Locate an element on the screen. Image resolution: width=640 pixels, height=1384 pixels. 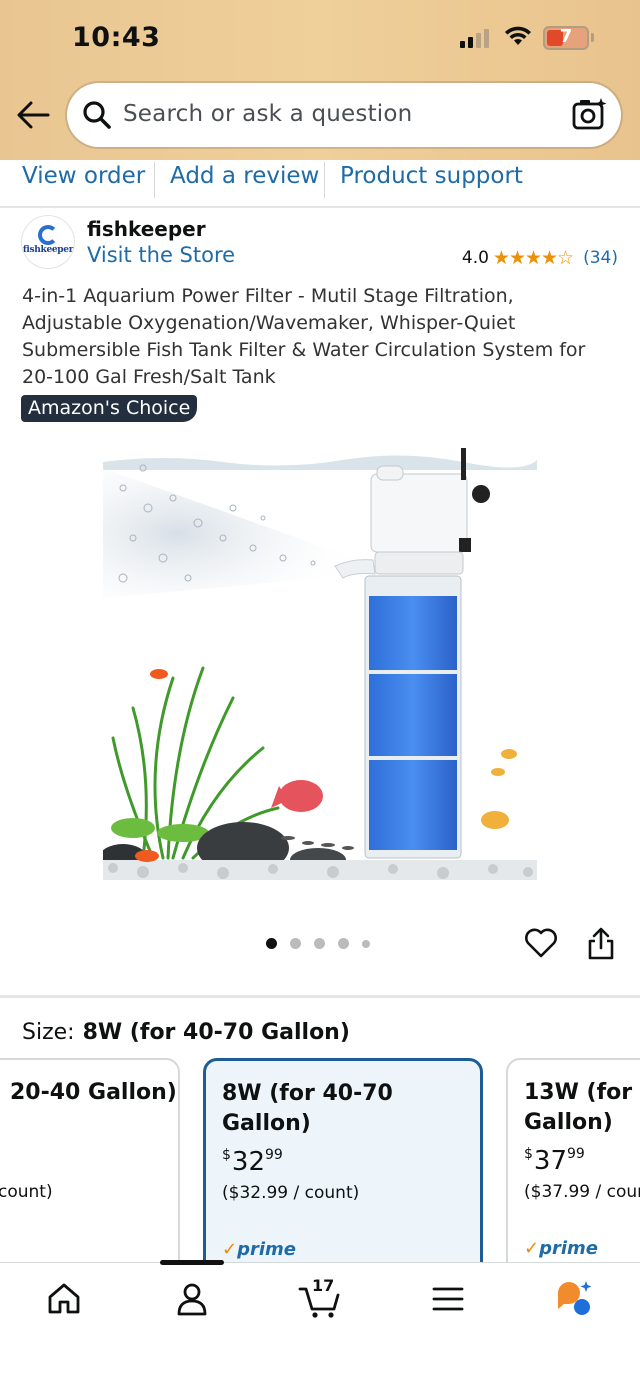
option-unit-price: ($32.99 / count) is located at coordinates (291, 1193).